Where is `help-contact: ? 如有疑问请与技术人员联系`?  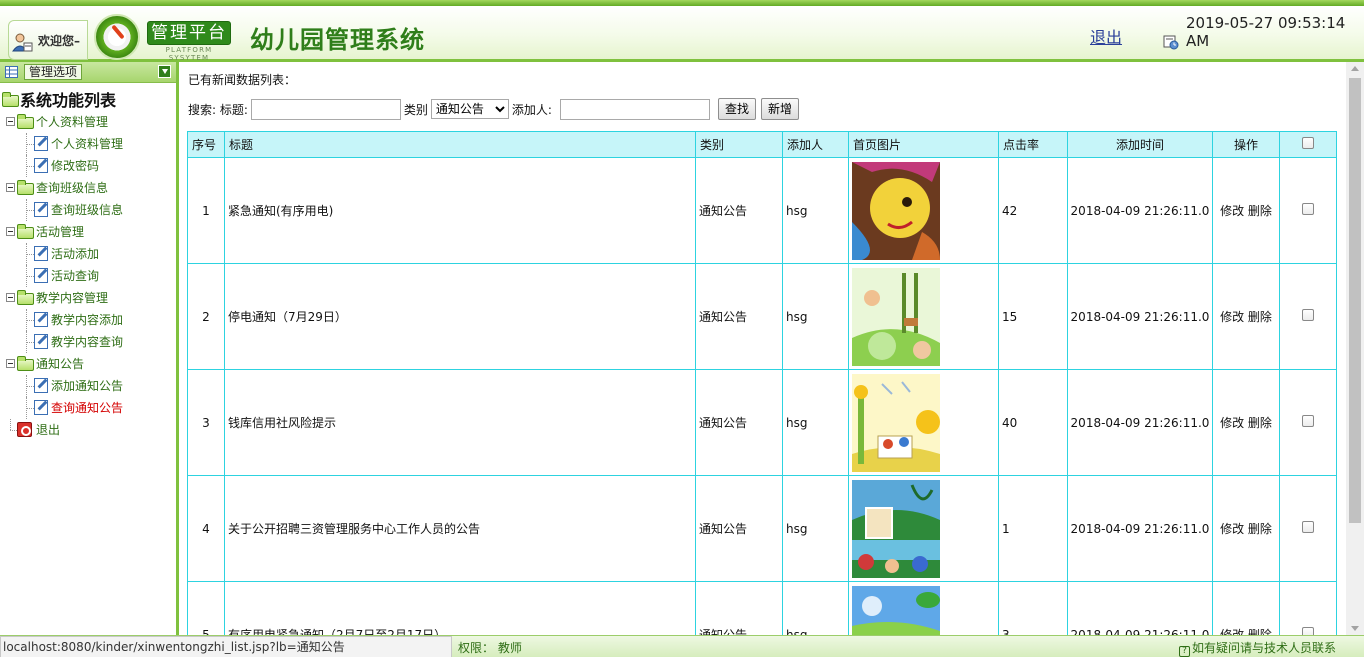 help-contact: ? 如有疑问请与技术人员联系 is located at coordinates (1257, 648).